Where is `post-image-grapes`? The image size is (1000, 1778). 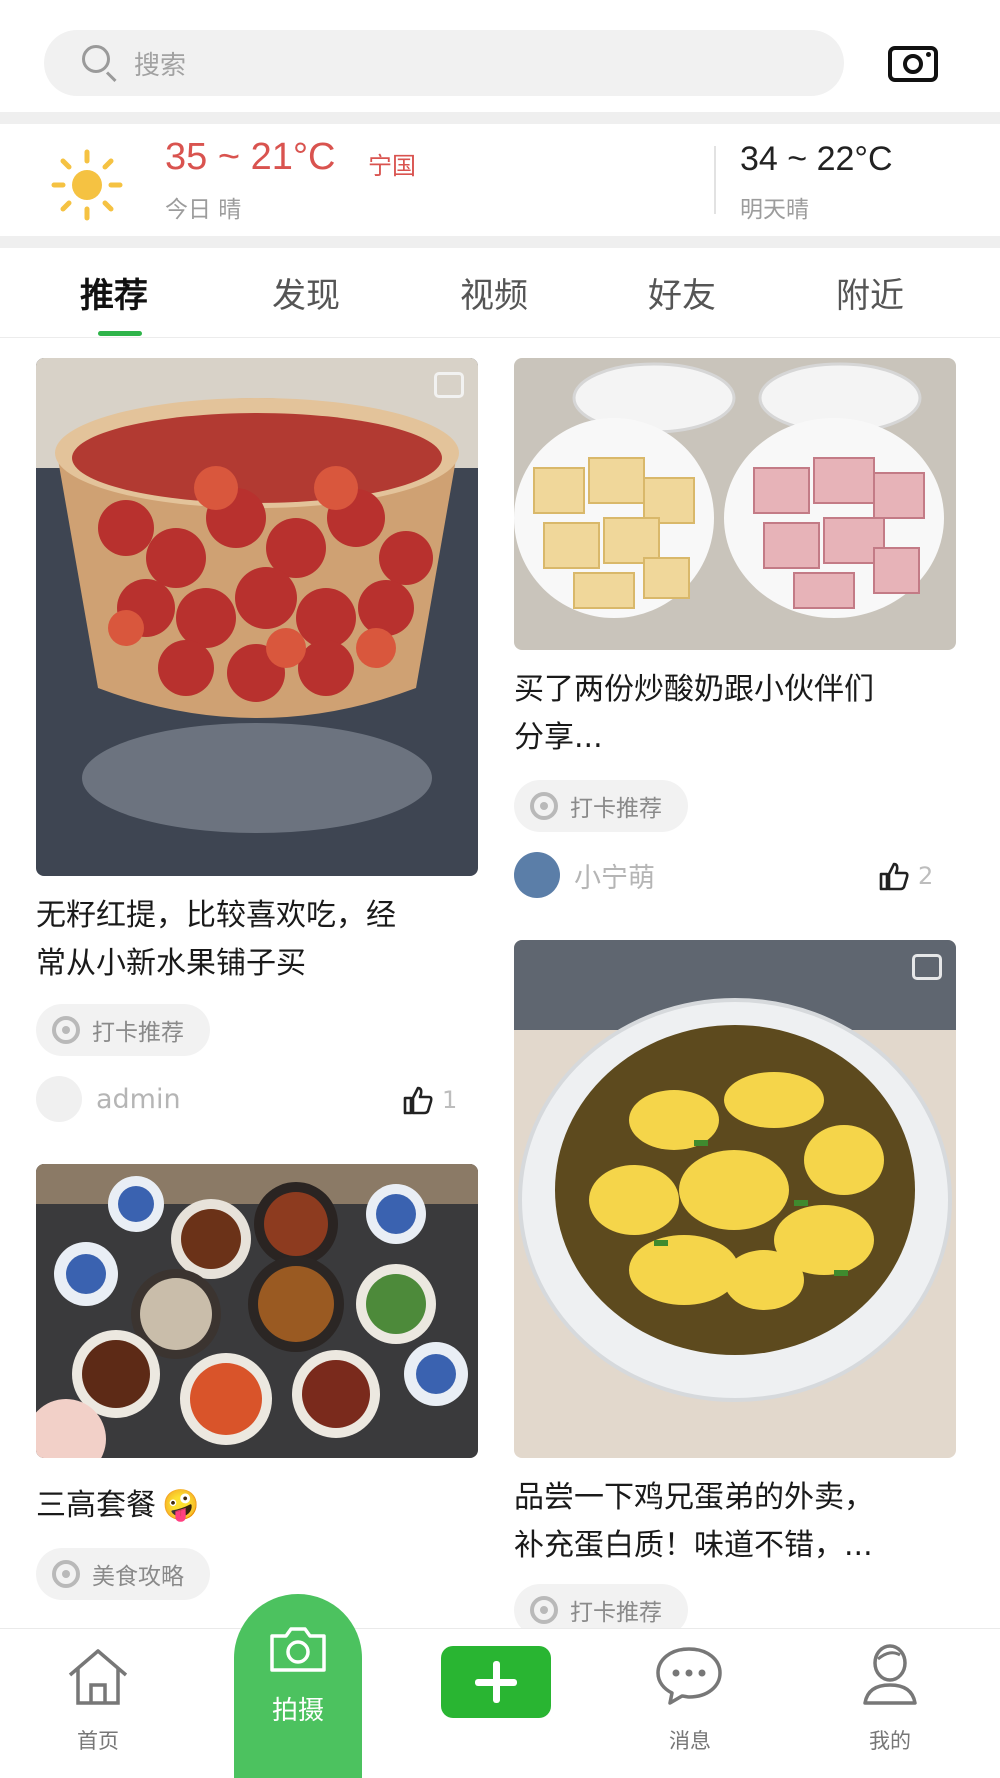
post-image-grapes is located at coordinates (257, 617).